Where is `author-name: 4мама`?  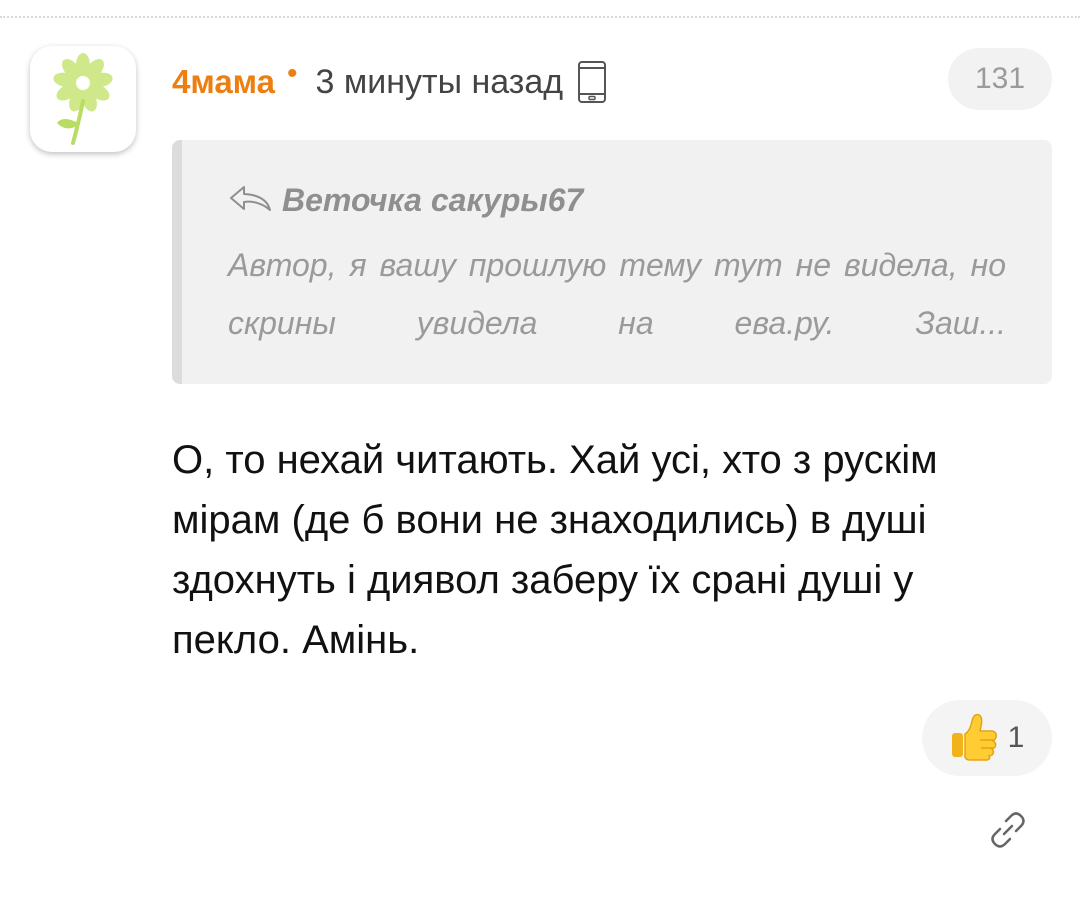 author-name: 4мама is located at coordinates (223, 82).